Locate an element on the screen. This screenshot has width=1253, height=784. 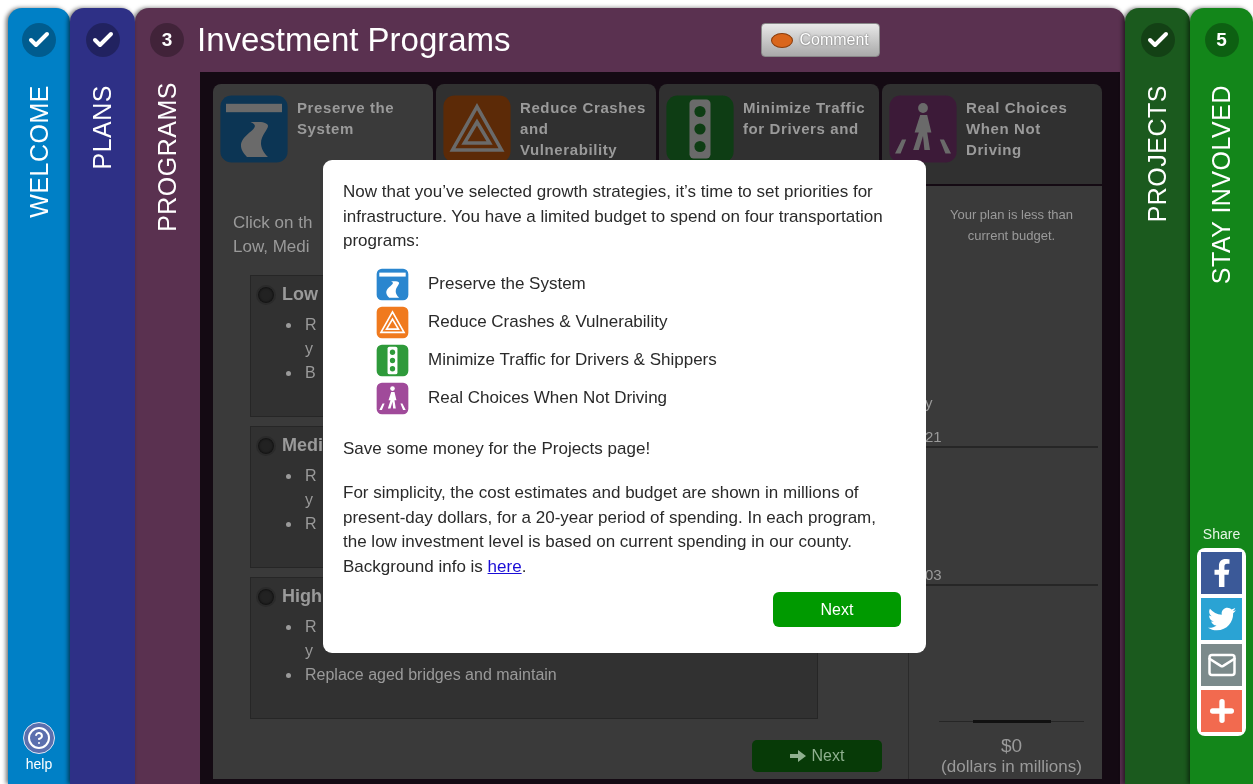
option-text: Replace aged bridges and maintain is located at coordinates (431, 675).